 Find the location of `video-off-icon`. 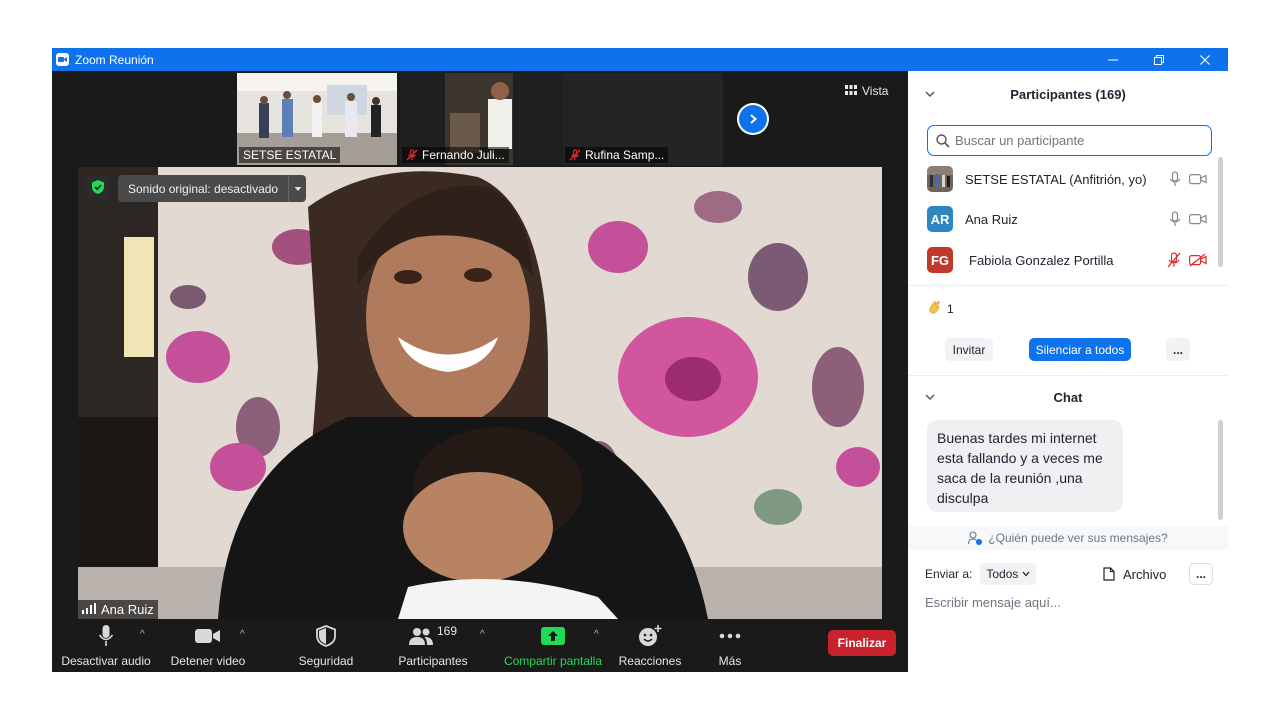

video-off-icon is located at coordinates (1198, 260).